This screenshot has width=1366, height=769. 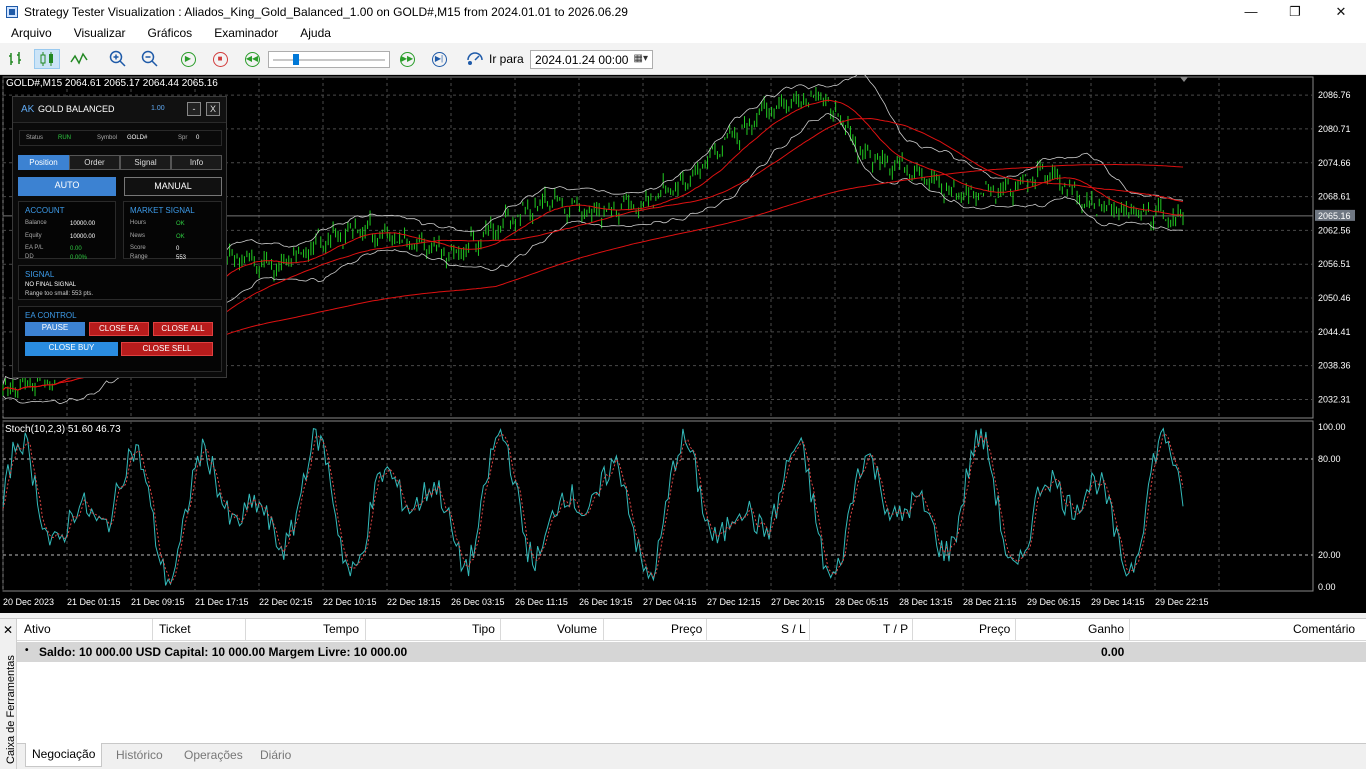 What do you see at coordinates (79, 59) in the screenshot?
I see `line-chart-icon` at bounding box center [79, 59].